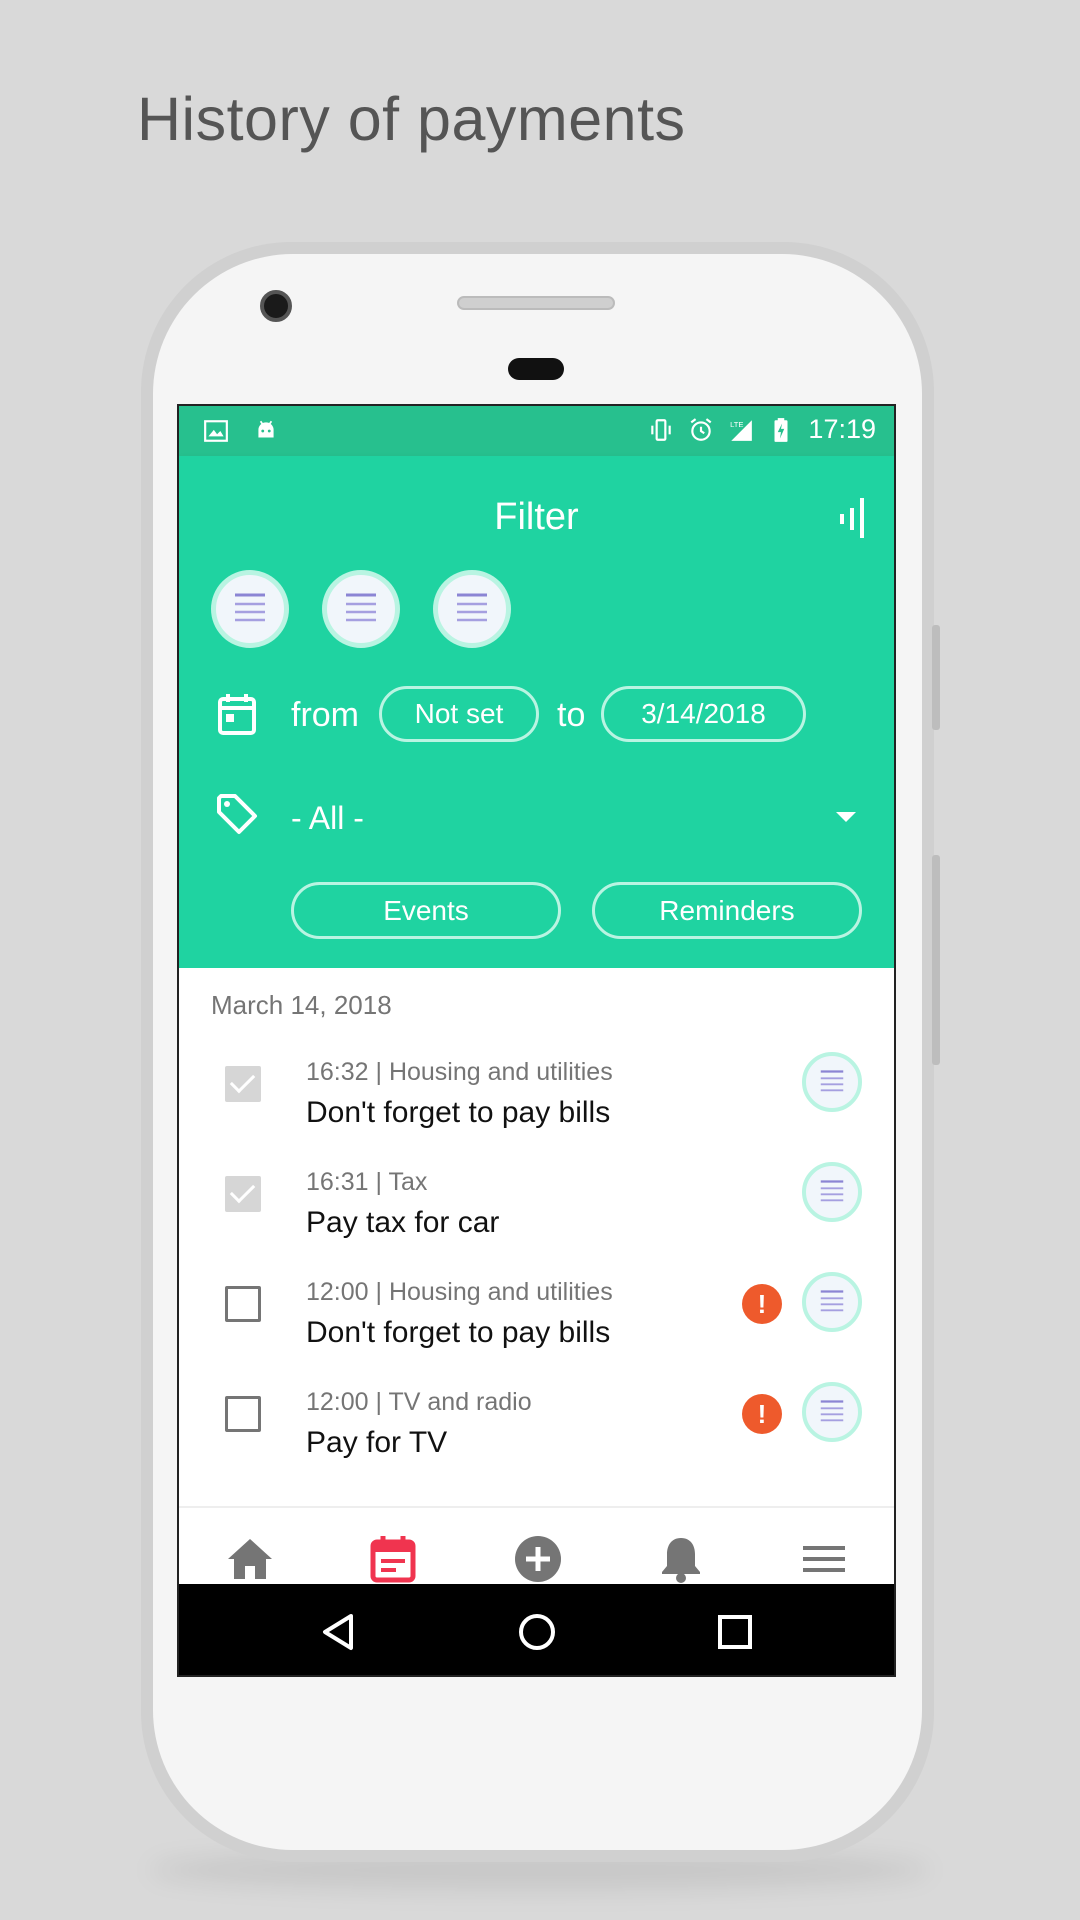 Image resolution: width=1080 pixels, height=1920 pixels. What do you see at coordinates (936, 677) in the screenshot?
I see `volume-button` at bounding box center [936, 677].